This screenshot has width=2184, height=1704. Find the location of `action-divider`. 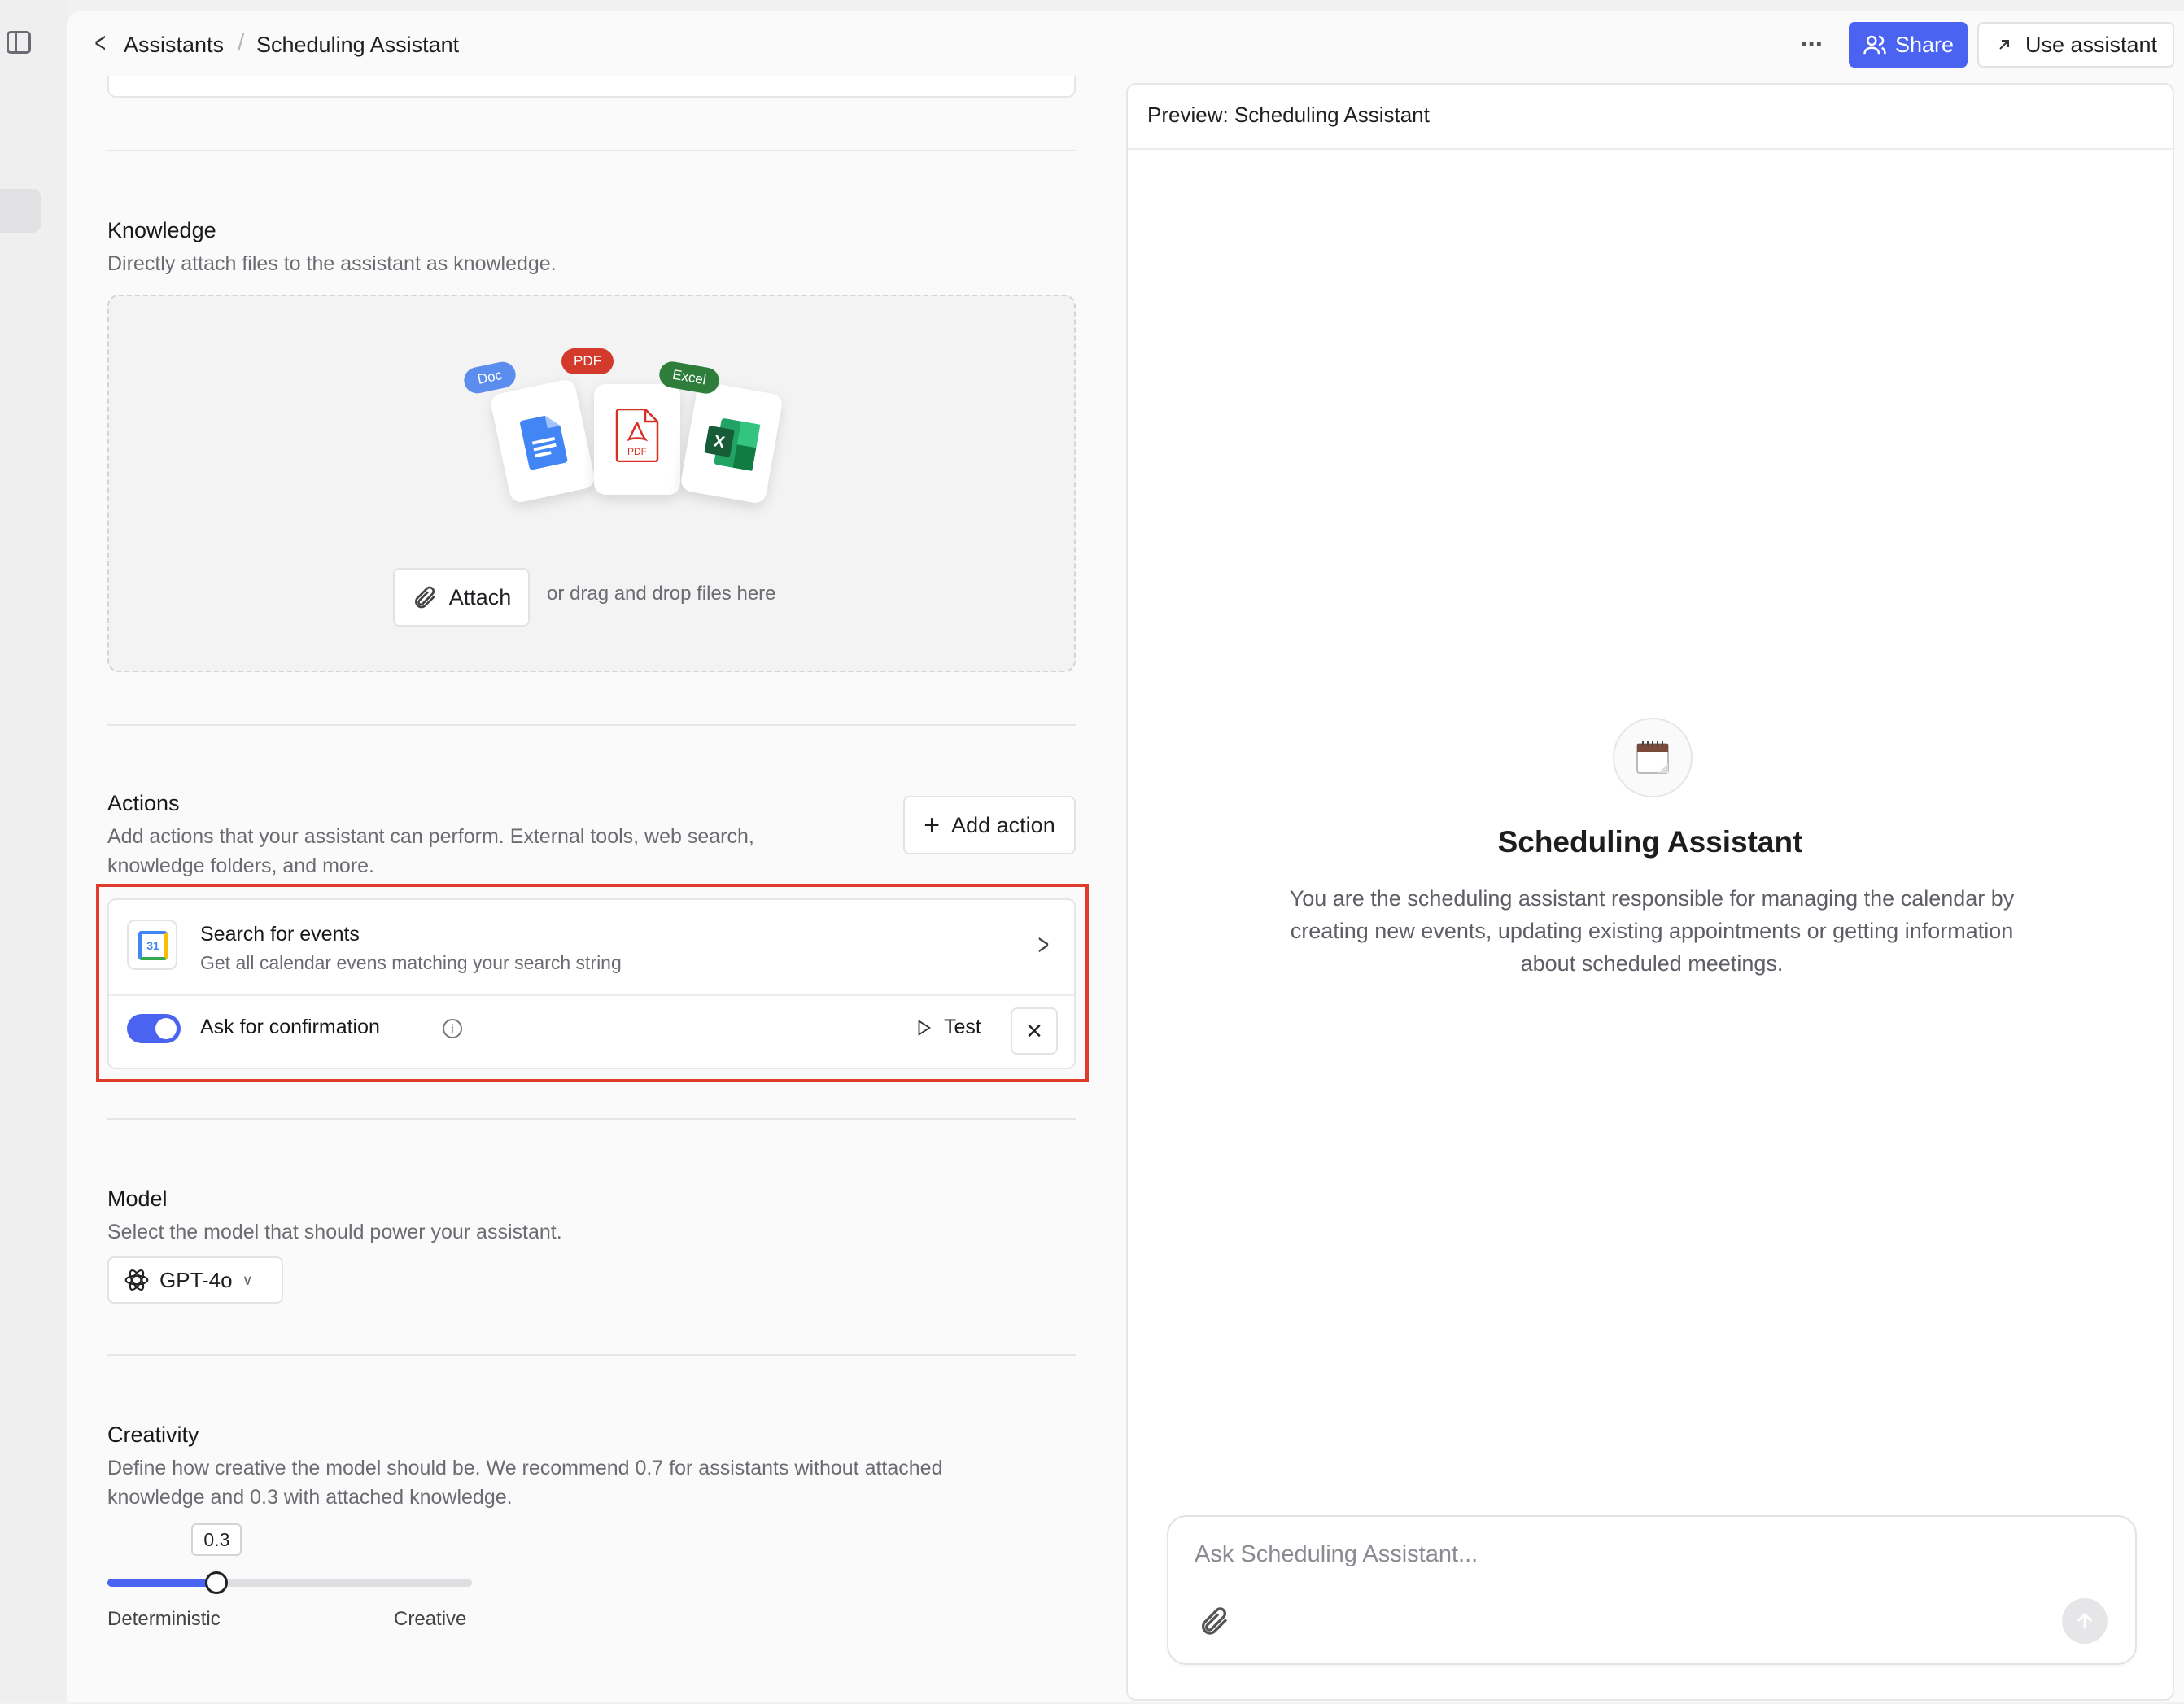

action-divider is located at coordinates (592, 995).